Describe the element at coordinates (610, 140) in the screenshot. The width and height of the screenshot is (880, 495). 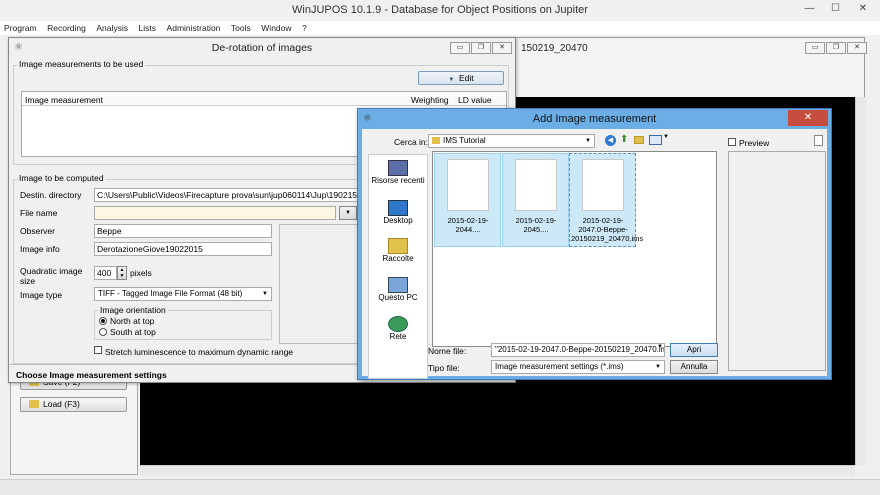
I see `back-icon: ◀` at that location.